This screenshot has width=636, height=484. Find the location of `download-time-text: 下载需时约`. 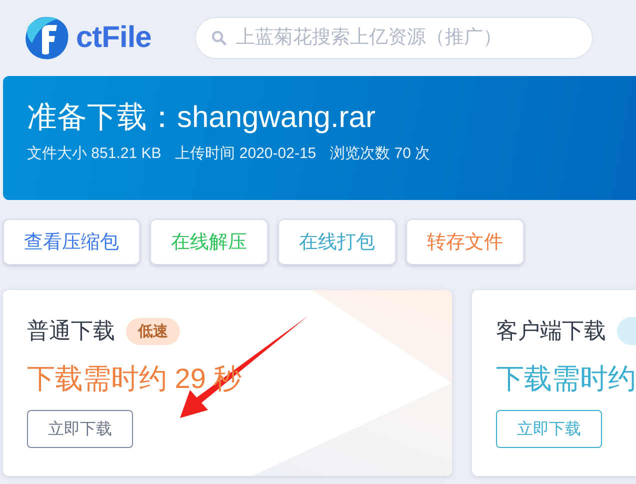

download-time-text: 下载需时约 is located at coordinates (566, 379).